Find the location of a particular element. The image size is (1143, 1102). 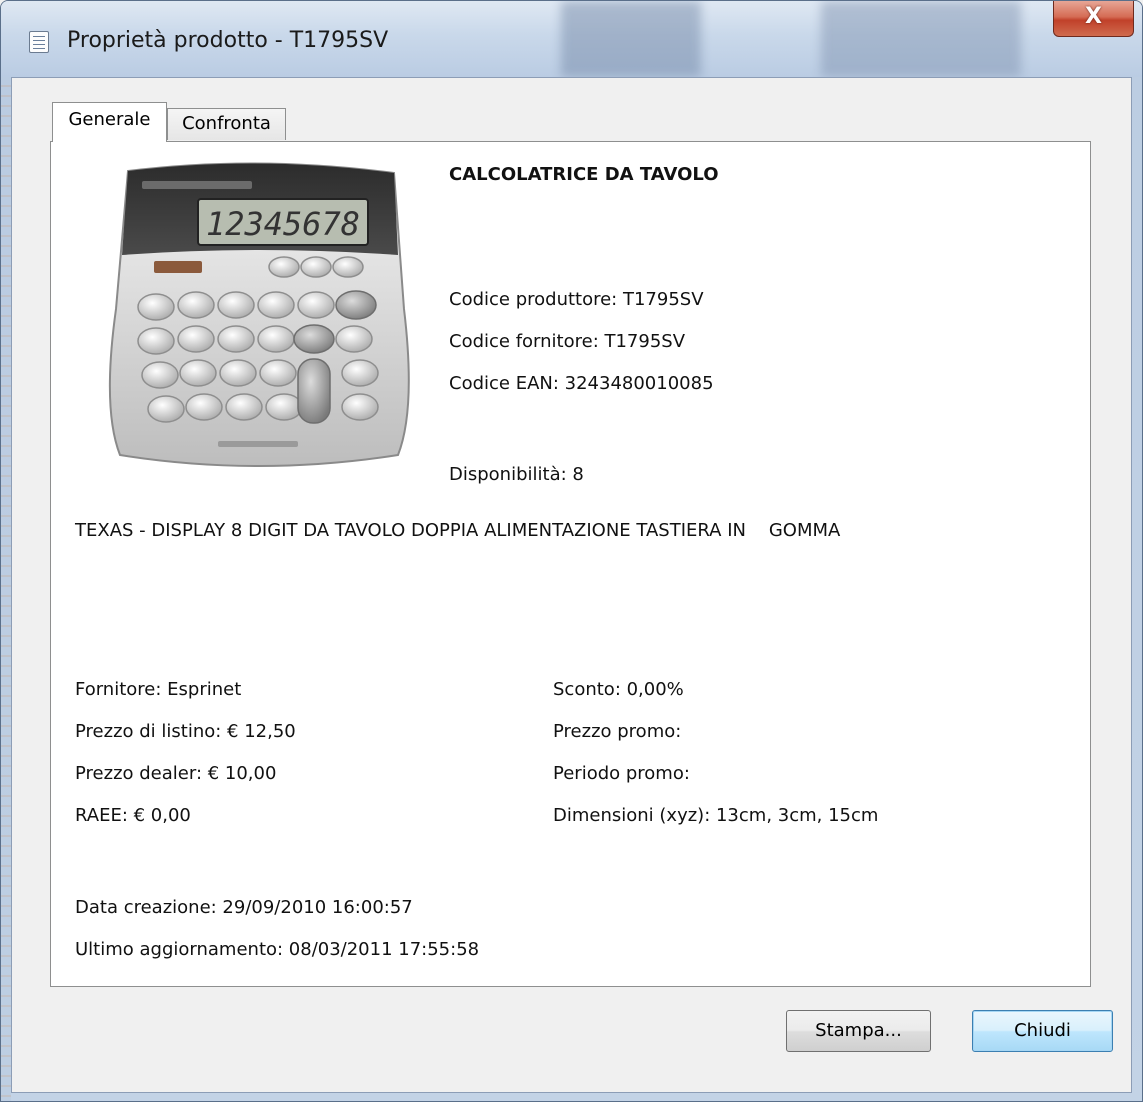

close-window-button: X is located at coordinates (1093, 19).